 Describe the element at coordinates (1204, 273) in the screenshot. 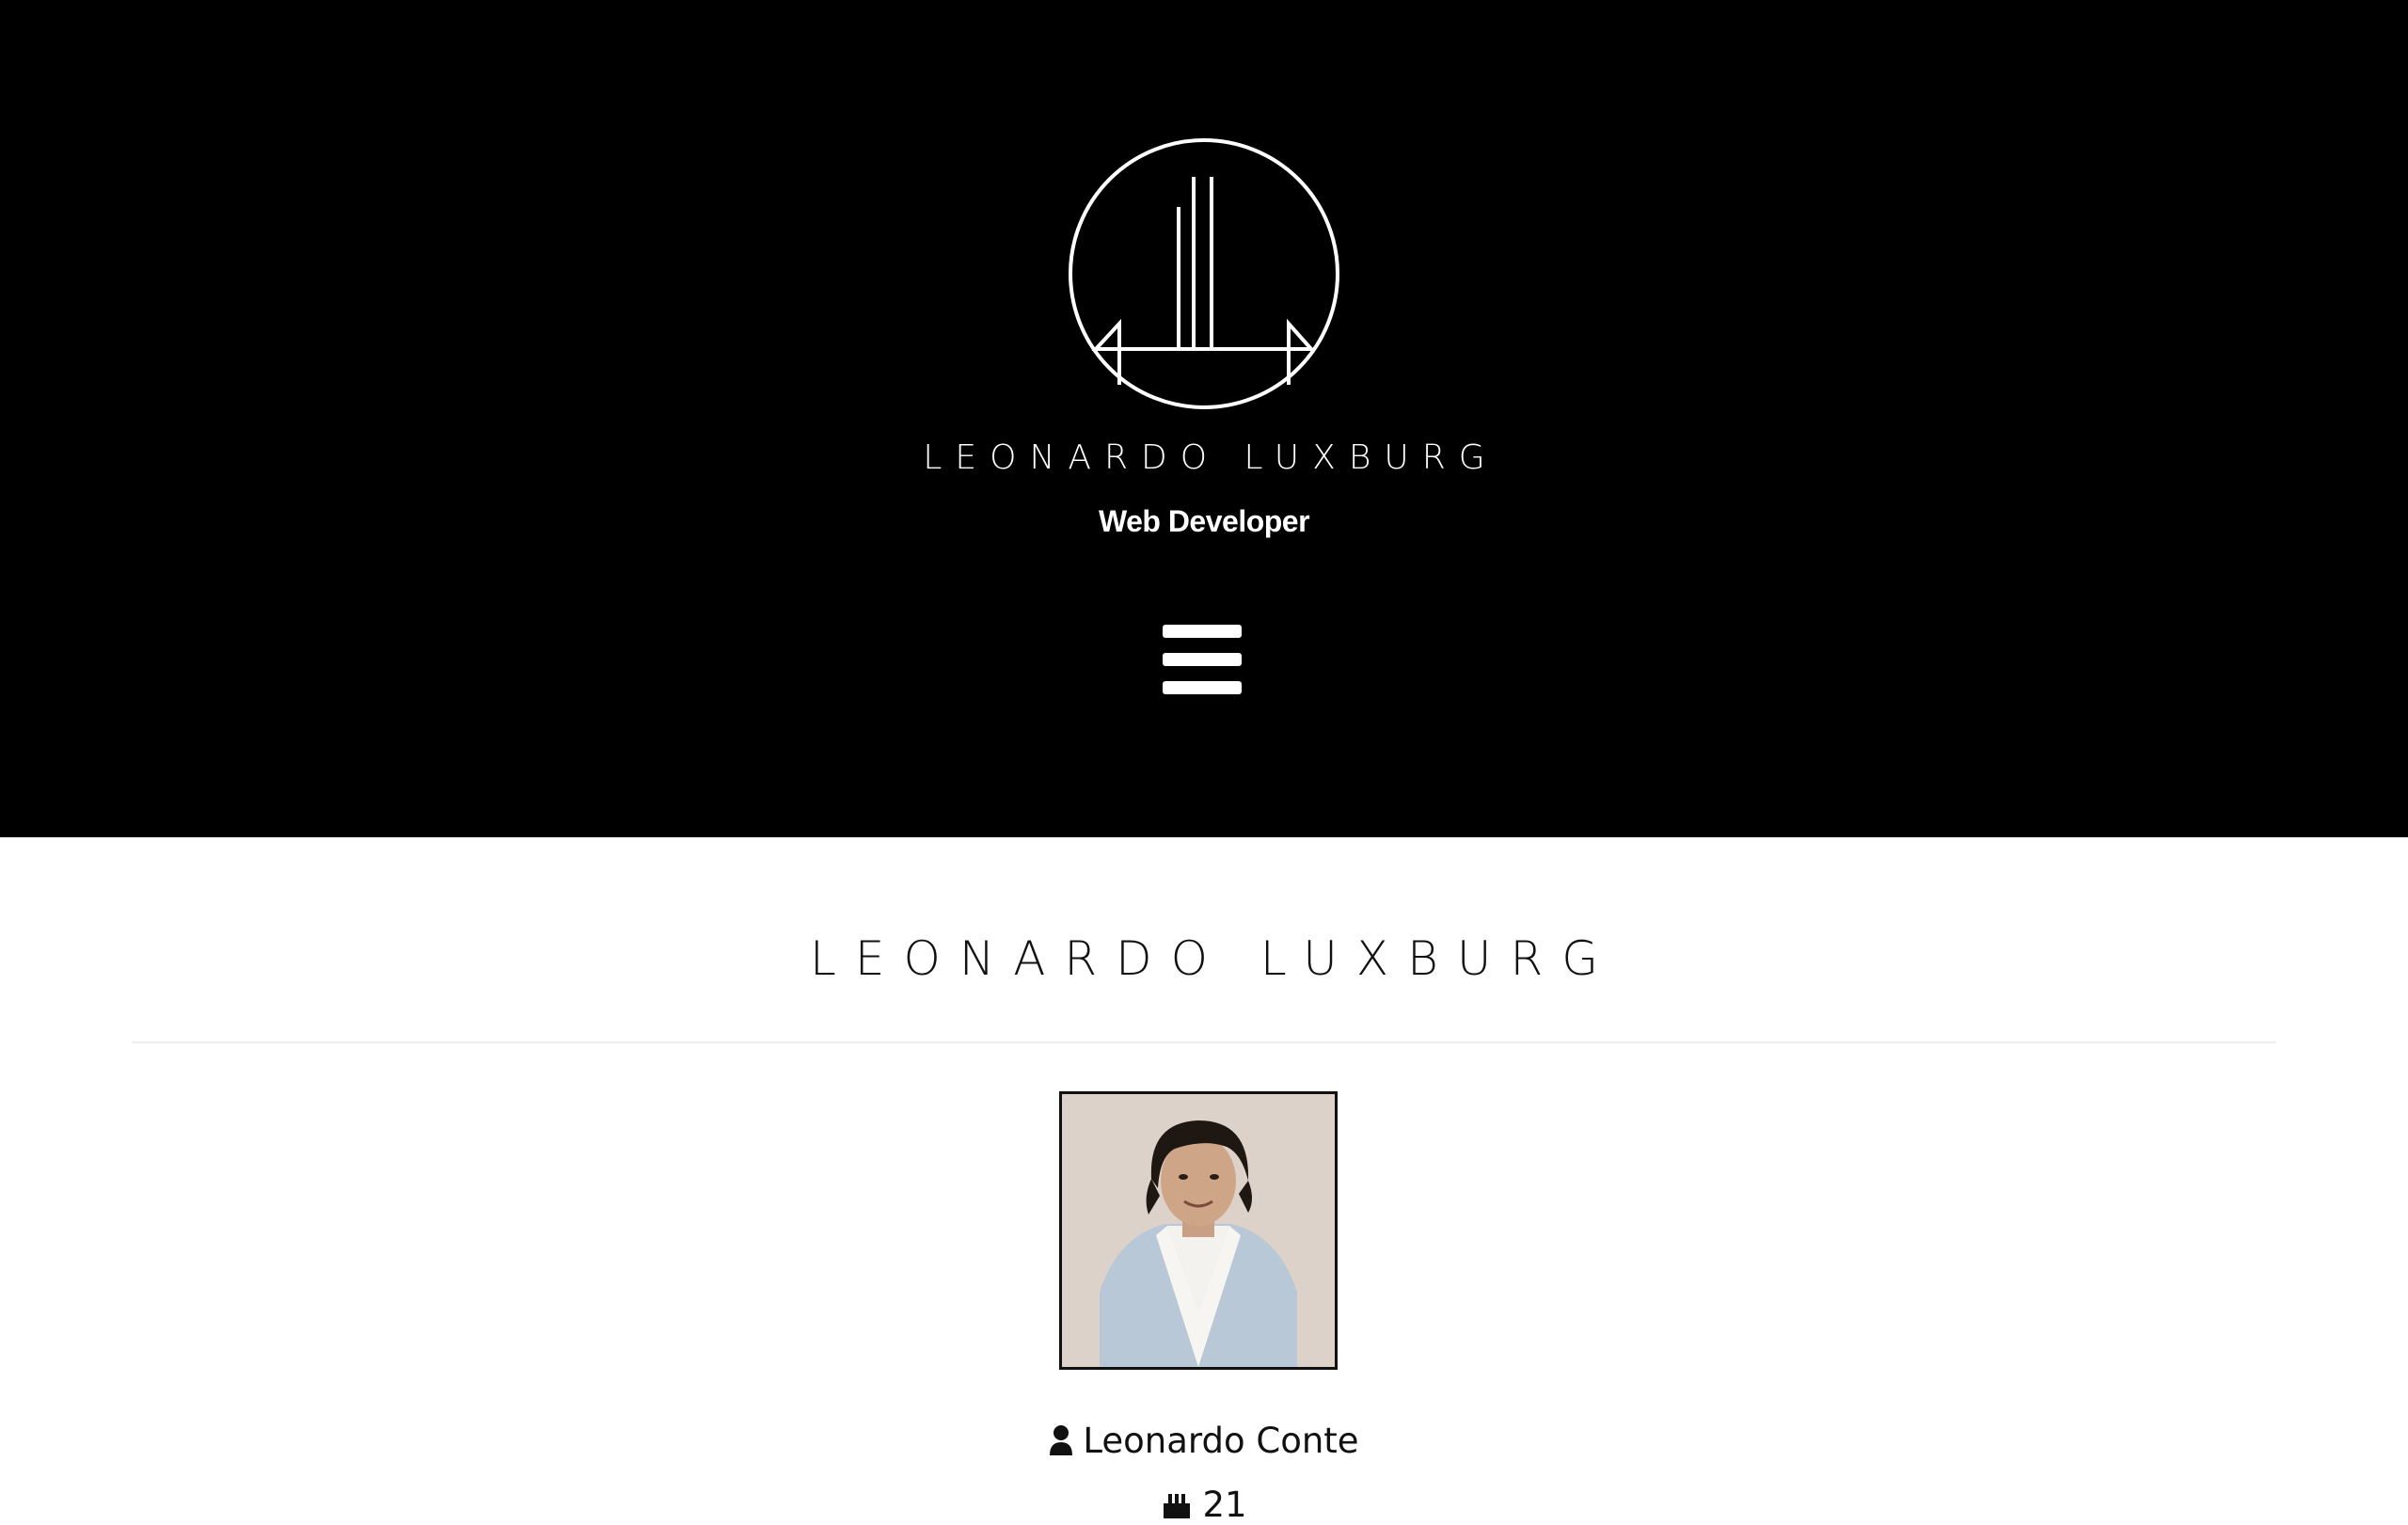

I see `logo-icon` at that location.